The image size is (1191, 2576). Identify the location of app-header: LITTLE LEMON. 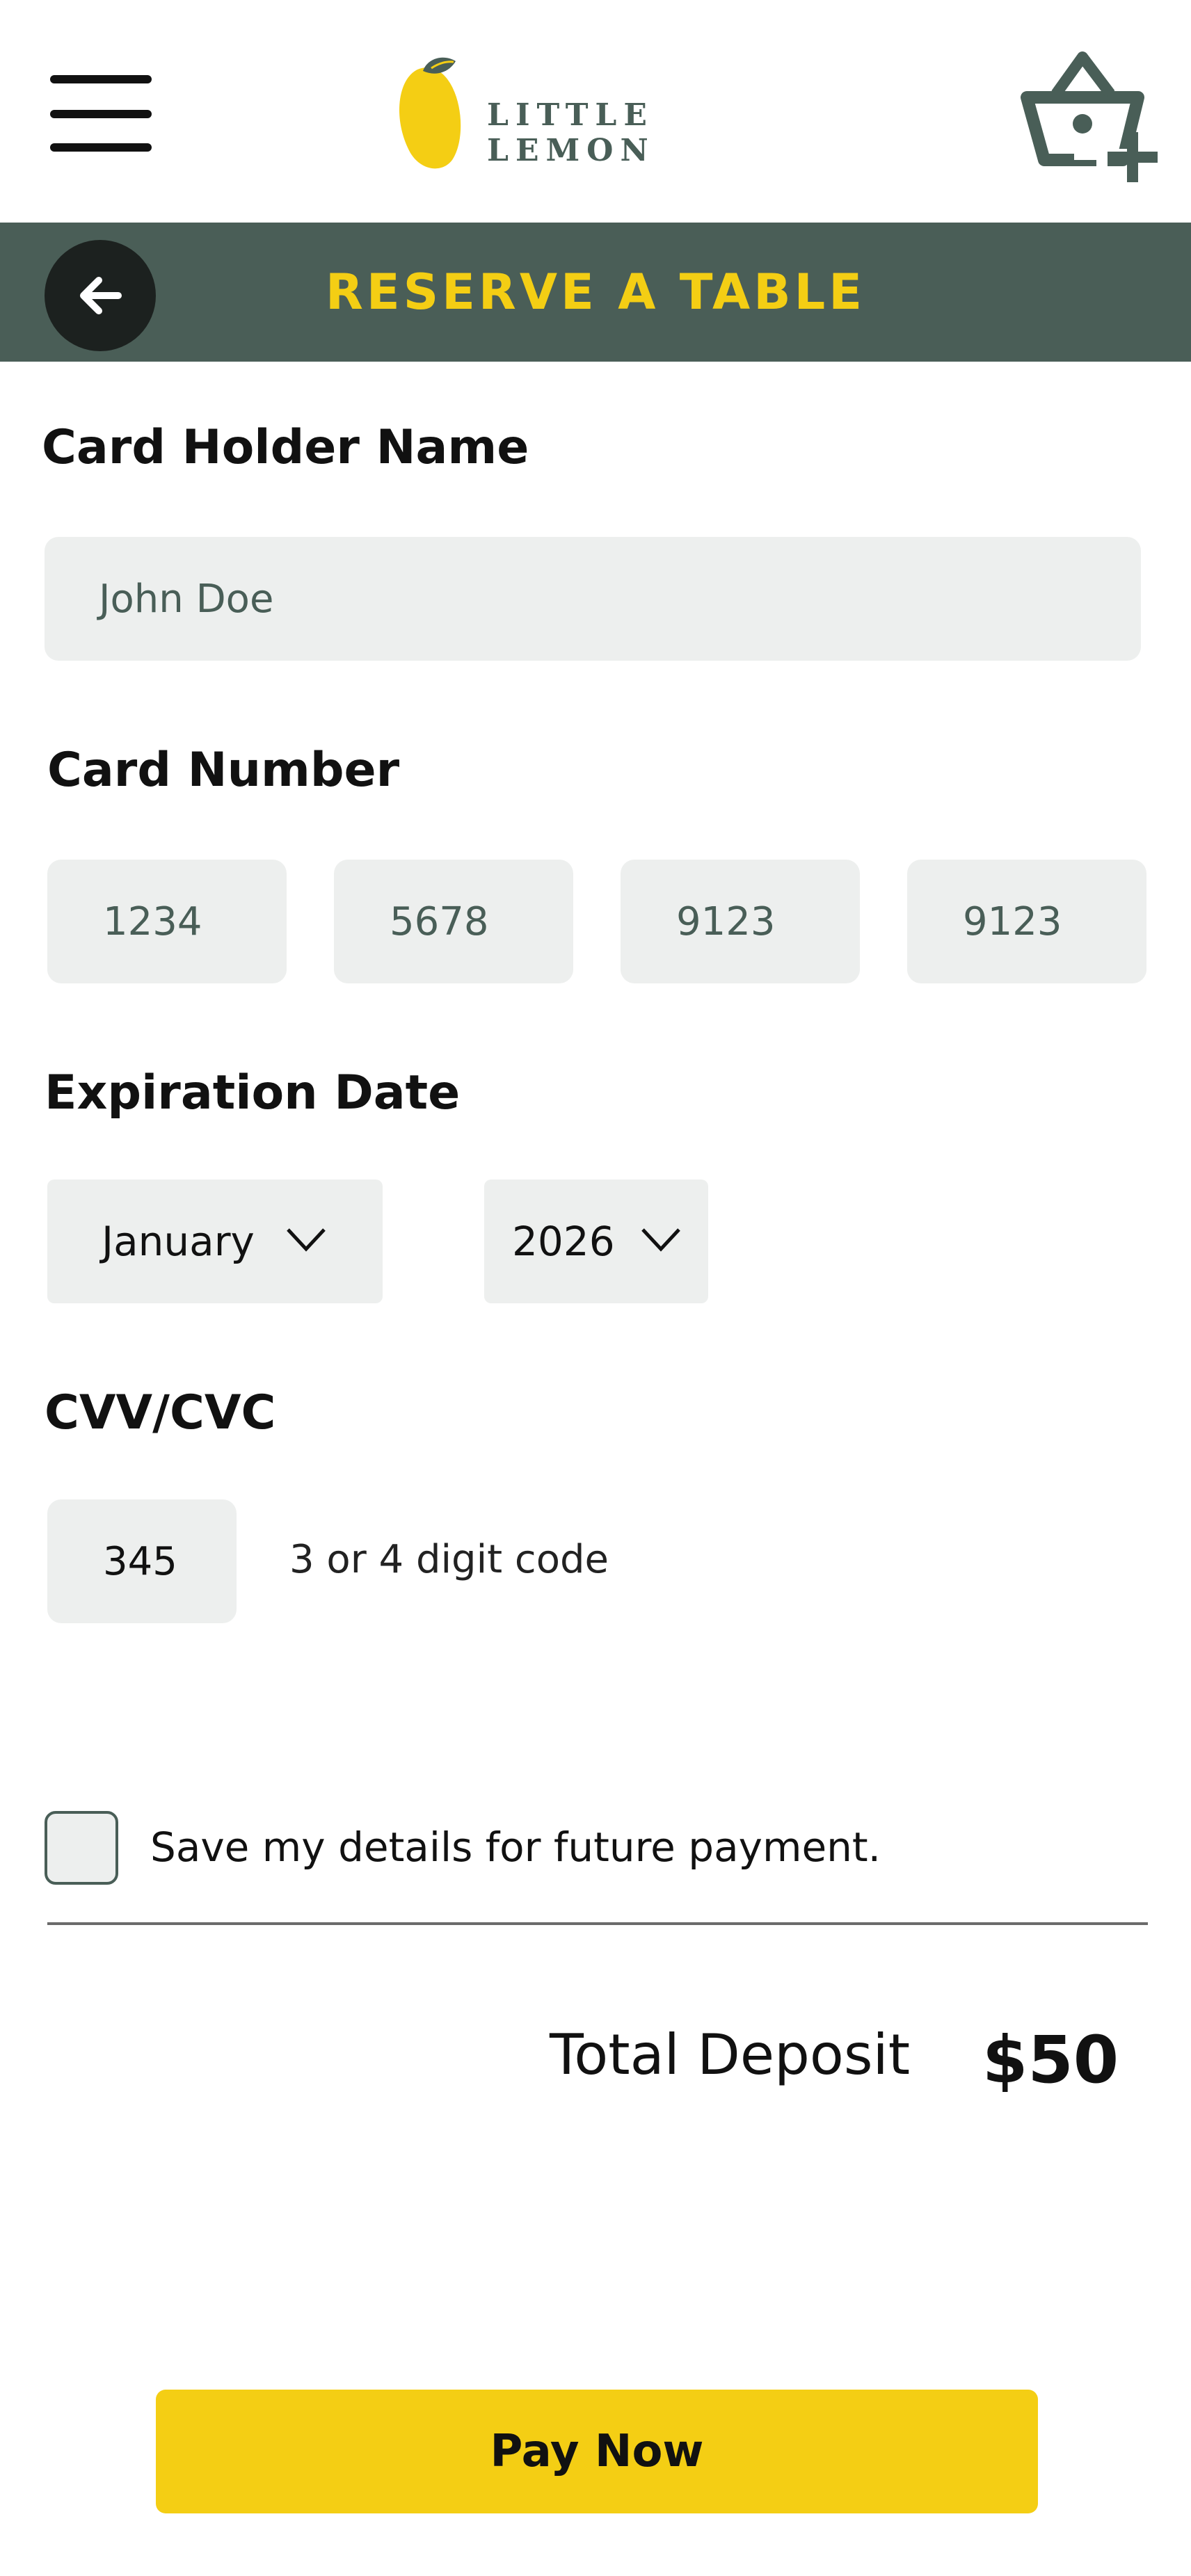
(595, 112).